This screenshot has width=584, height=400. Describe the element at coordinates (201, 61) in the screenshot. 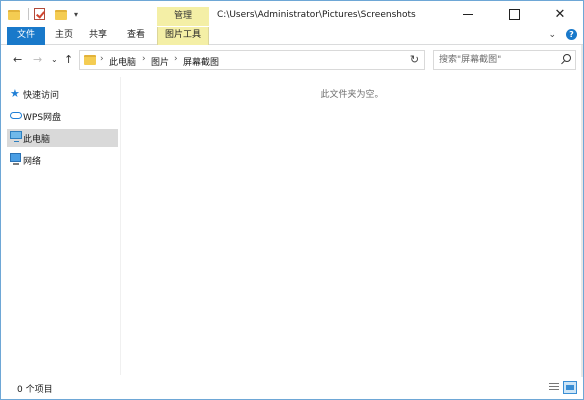

I see `breadcrumb-screenshots: 屏幕截图` at that location.